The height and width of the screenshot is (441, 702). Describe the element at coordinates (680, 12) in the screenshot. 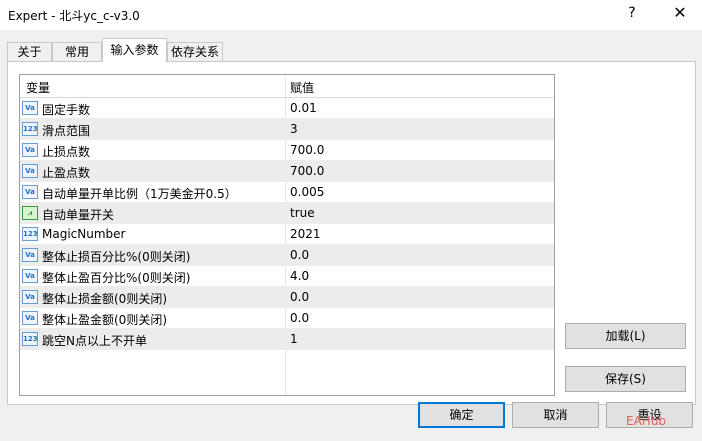

I see `close-icon: ✕` at that location.